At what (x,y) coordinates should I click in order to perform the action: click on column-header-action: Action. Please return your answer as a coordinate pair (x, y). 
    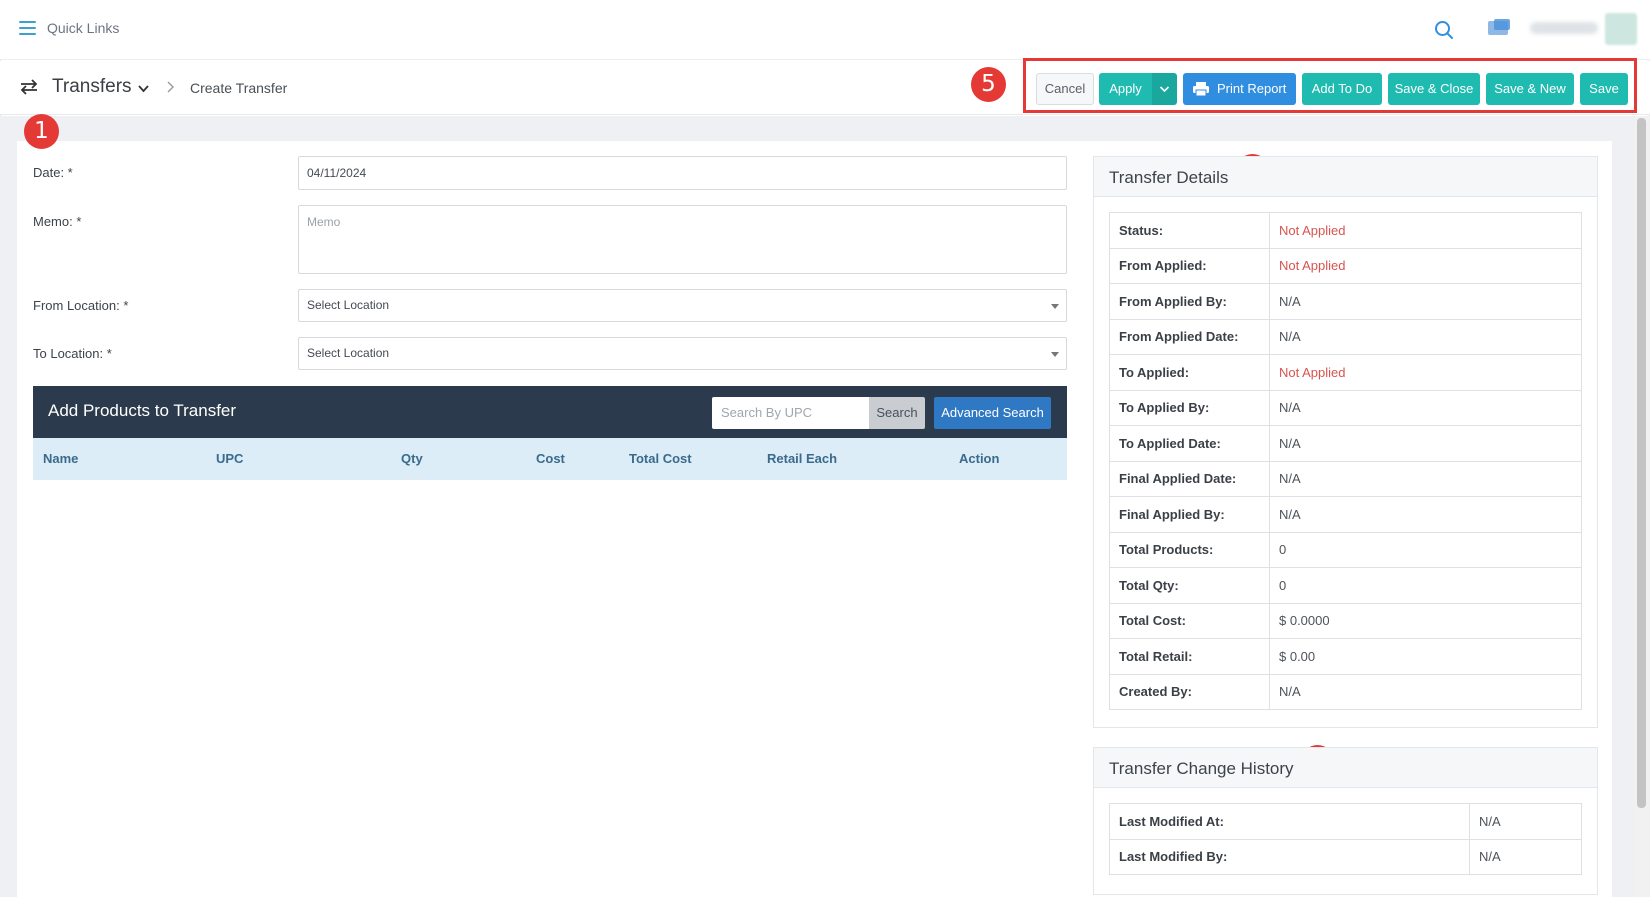
    Looking at the image, I should click on (979, 458).